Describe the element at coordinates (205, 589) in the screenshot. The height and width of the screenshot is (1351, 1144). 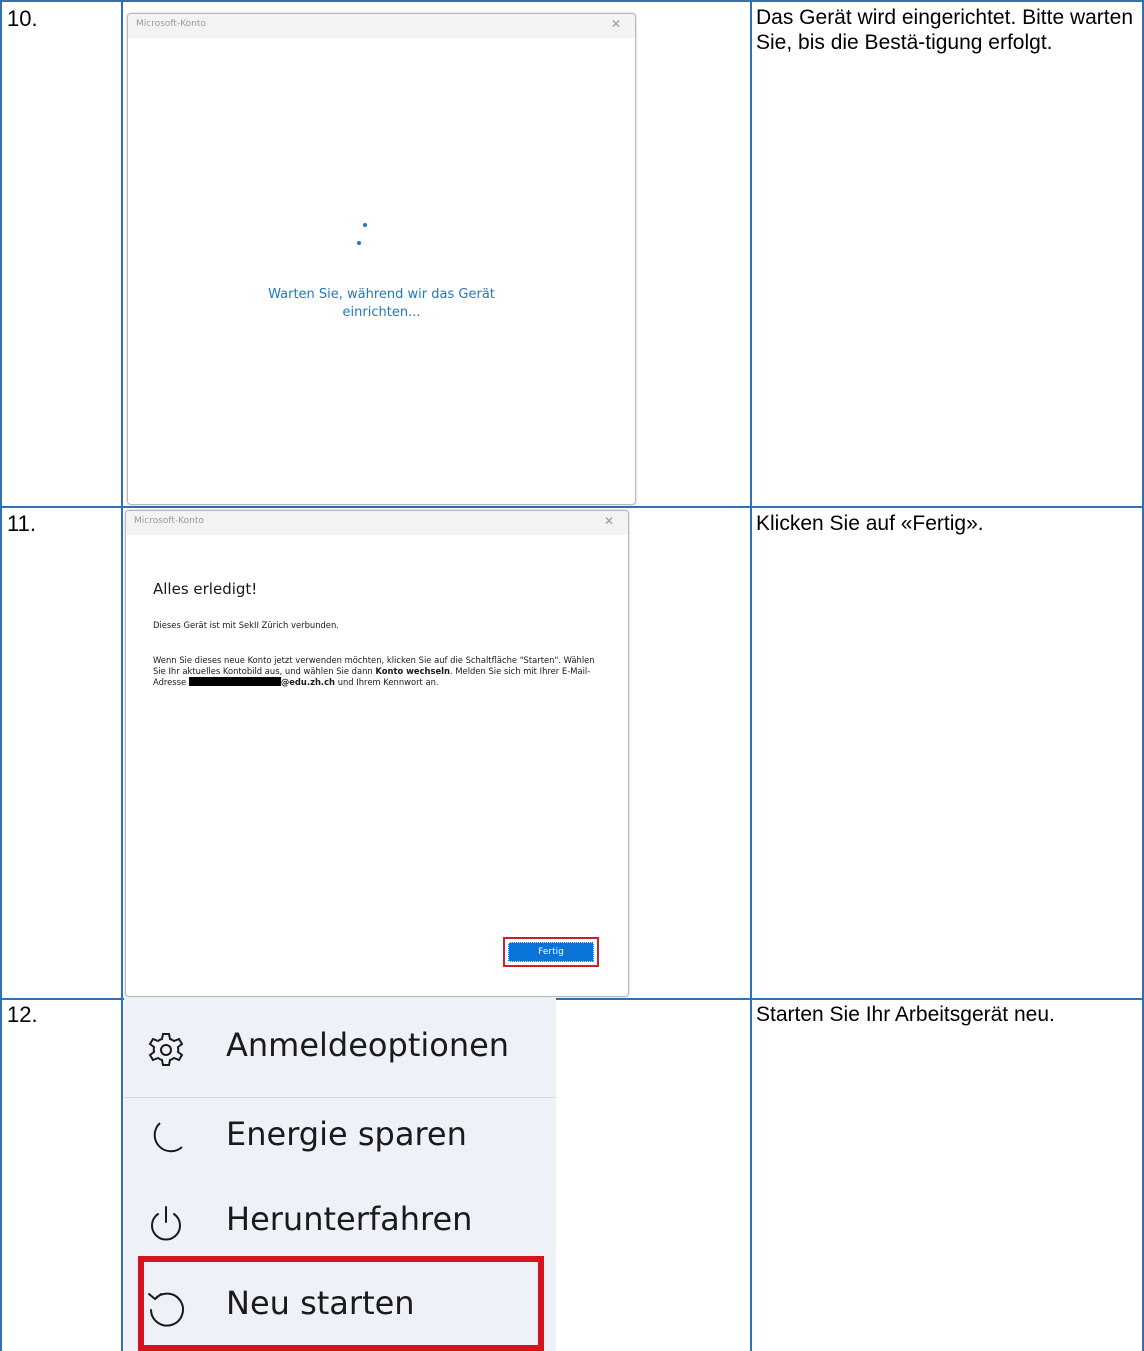
I see `dialog-heading: Alles erledigt!` at that location.